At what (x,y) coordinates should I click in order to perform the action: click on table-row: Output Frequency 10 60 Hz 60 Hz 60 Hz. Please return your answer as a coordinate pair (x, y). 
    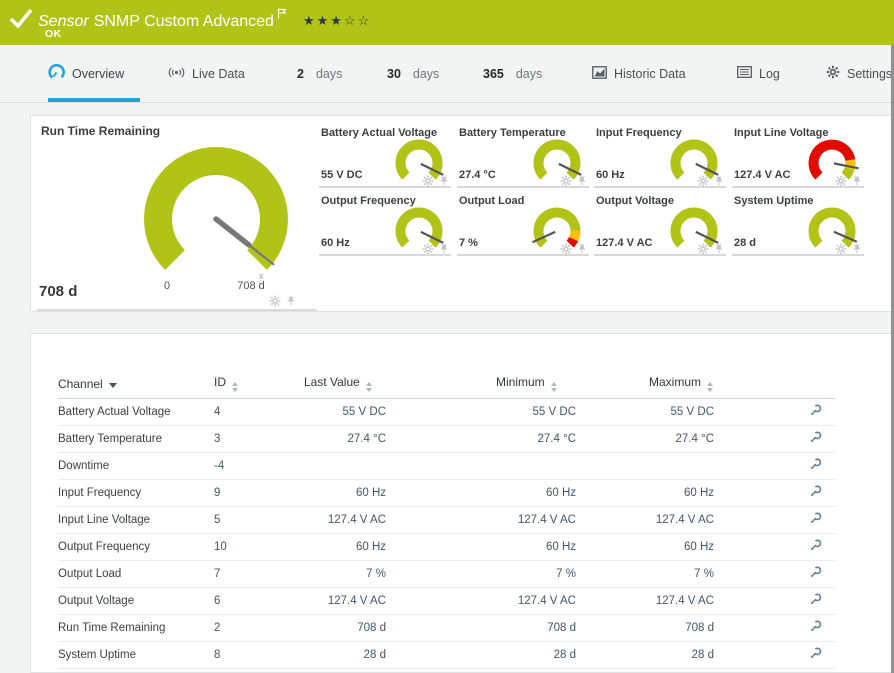
    Looking at the image, I should click on (447, 547).